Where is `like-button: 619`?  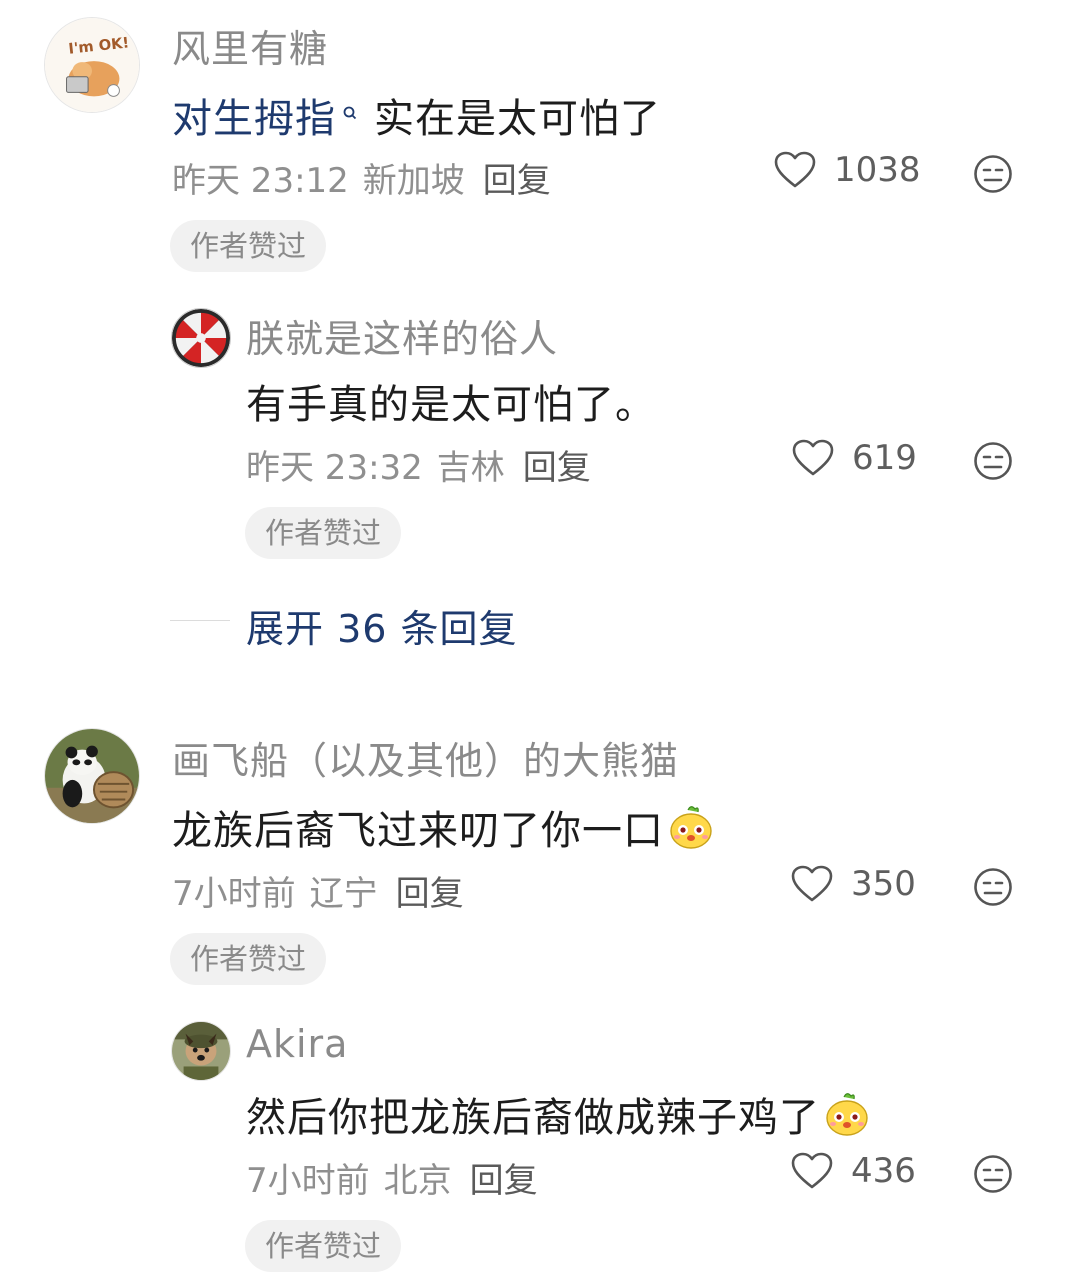 like-button: 619 is located at coordinates (854, 458).